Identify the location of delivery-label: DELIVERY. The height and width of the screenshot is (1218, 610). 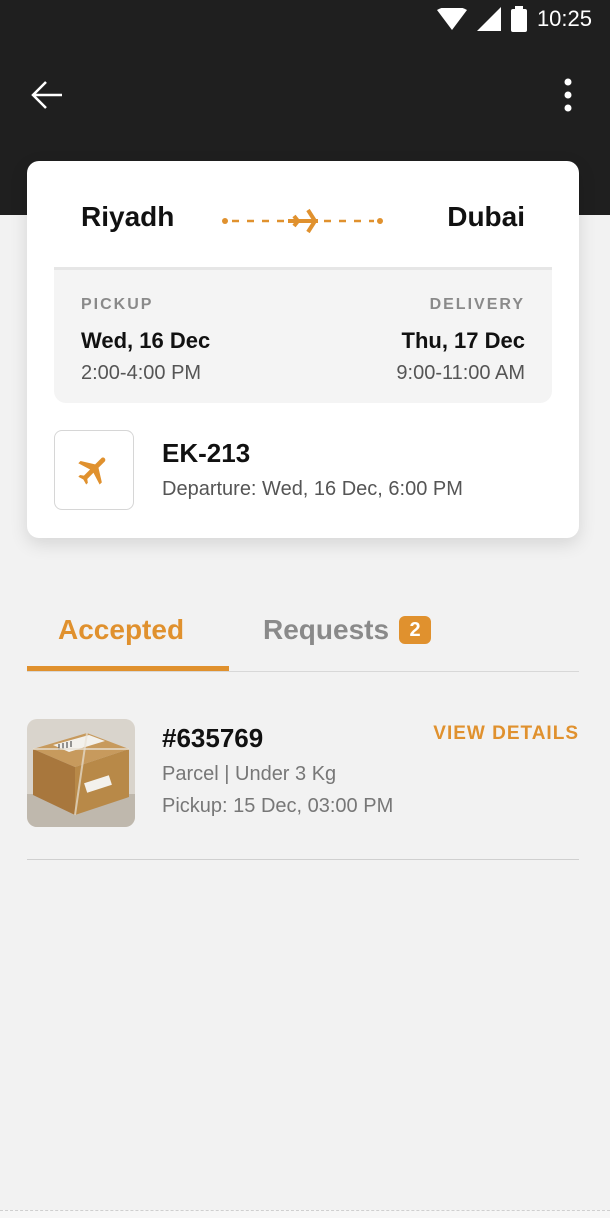
(477, 304).